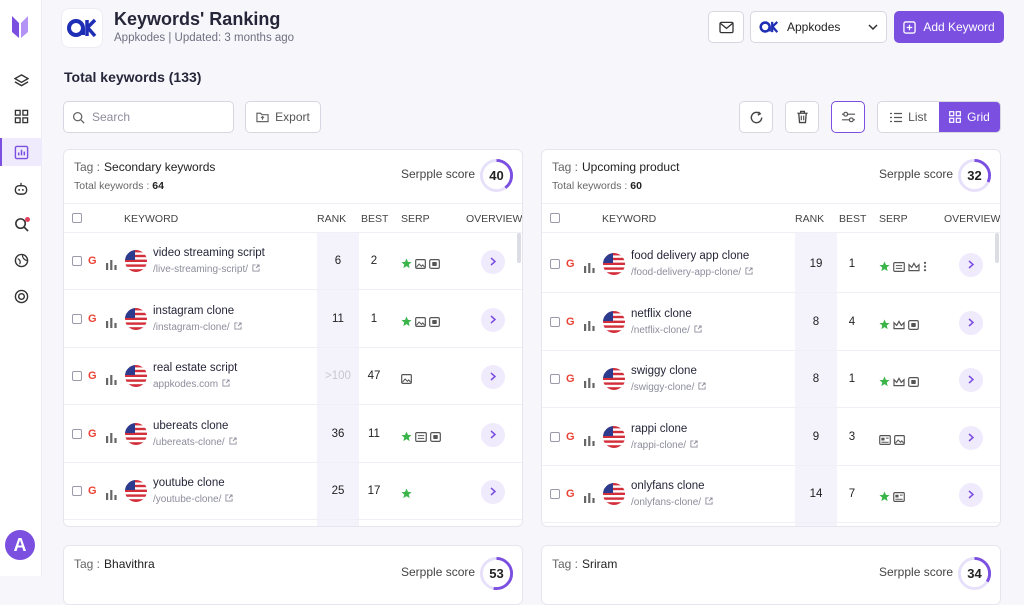  What do you see at coordinates (690, 256) in the screenshot?
I see `keyword-text: food delivery app clone` at bounding box center [690, 256].